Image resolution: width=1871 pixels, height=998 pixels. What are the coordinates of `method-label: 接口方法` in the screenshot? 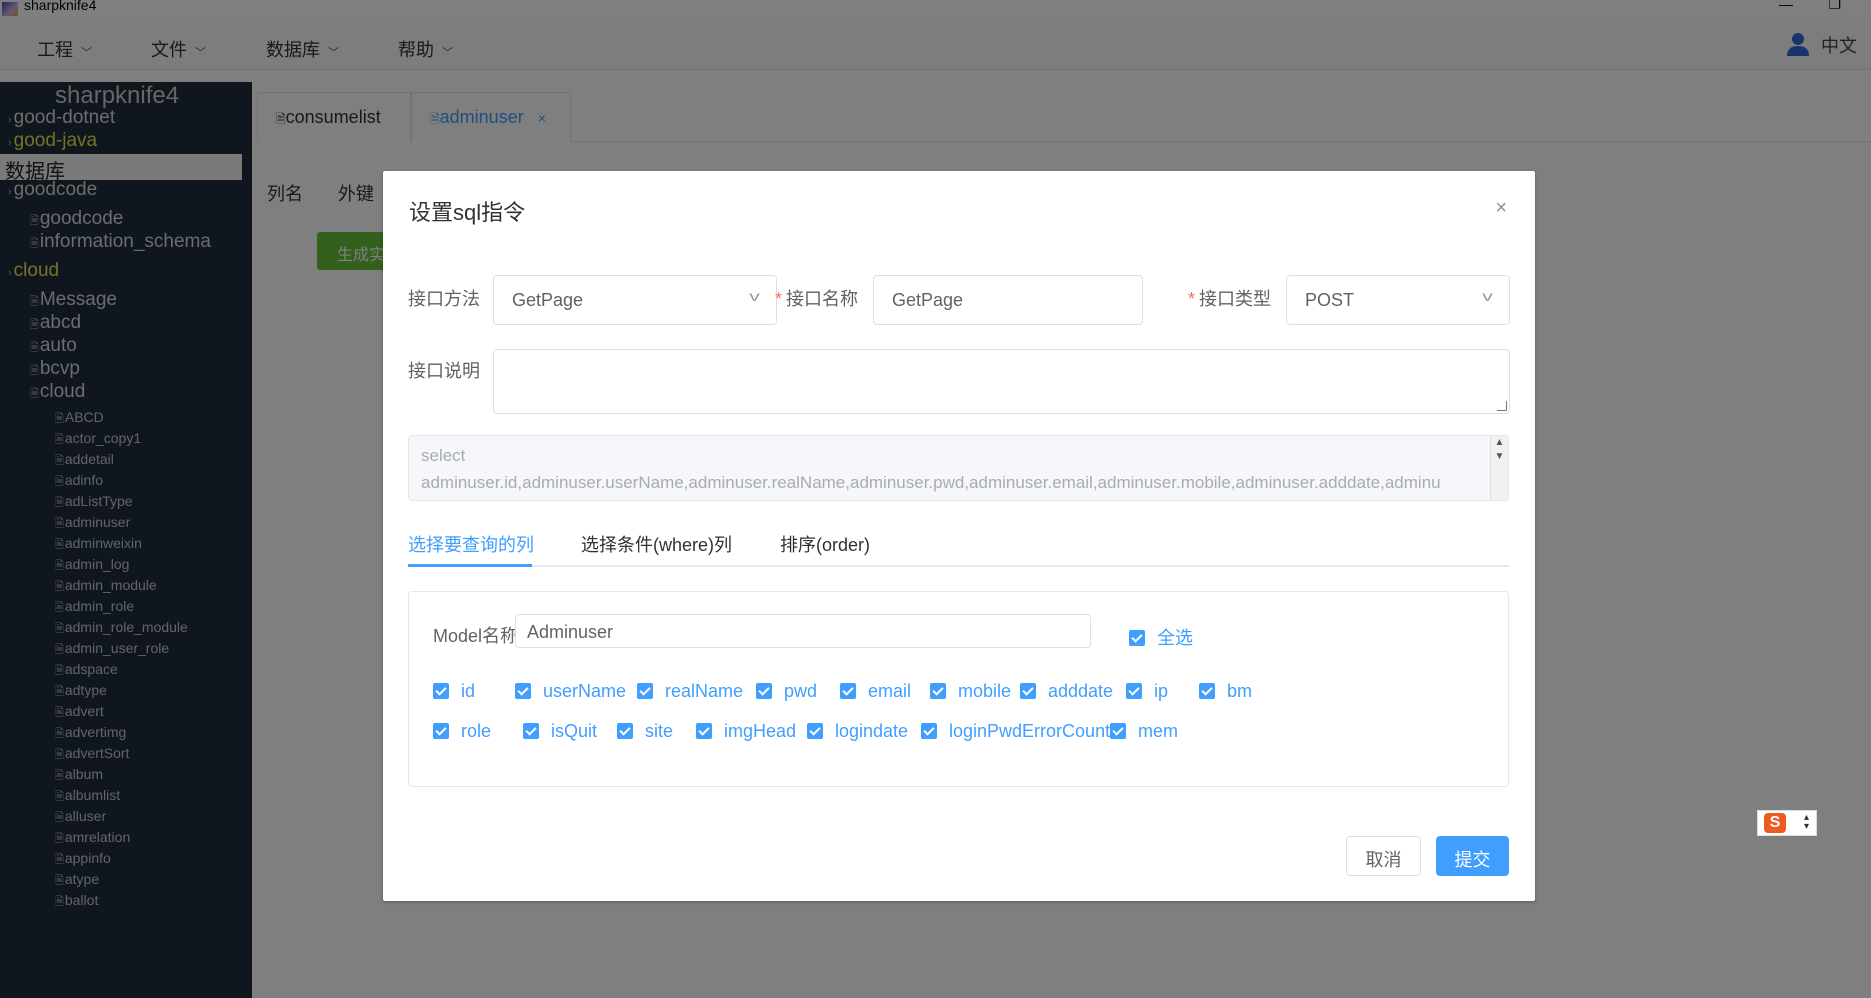 It's located at (444, 299).